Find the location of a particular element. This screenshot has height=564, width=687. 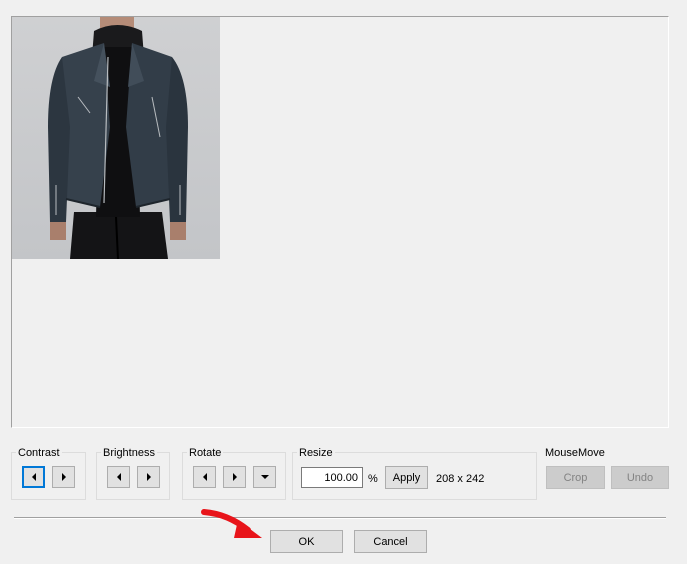

rotate-menu-button is located at coordinates (264, 477).